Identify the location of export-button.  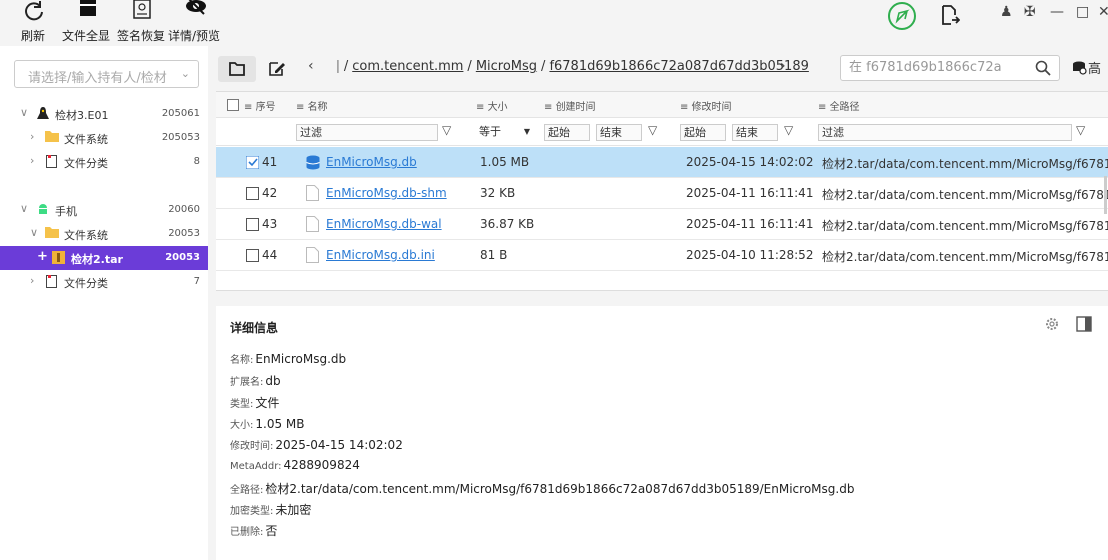
(950, 16).